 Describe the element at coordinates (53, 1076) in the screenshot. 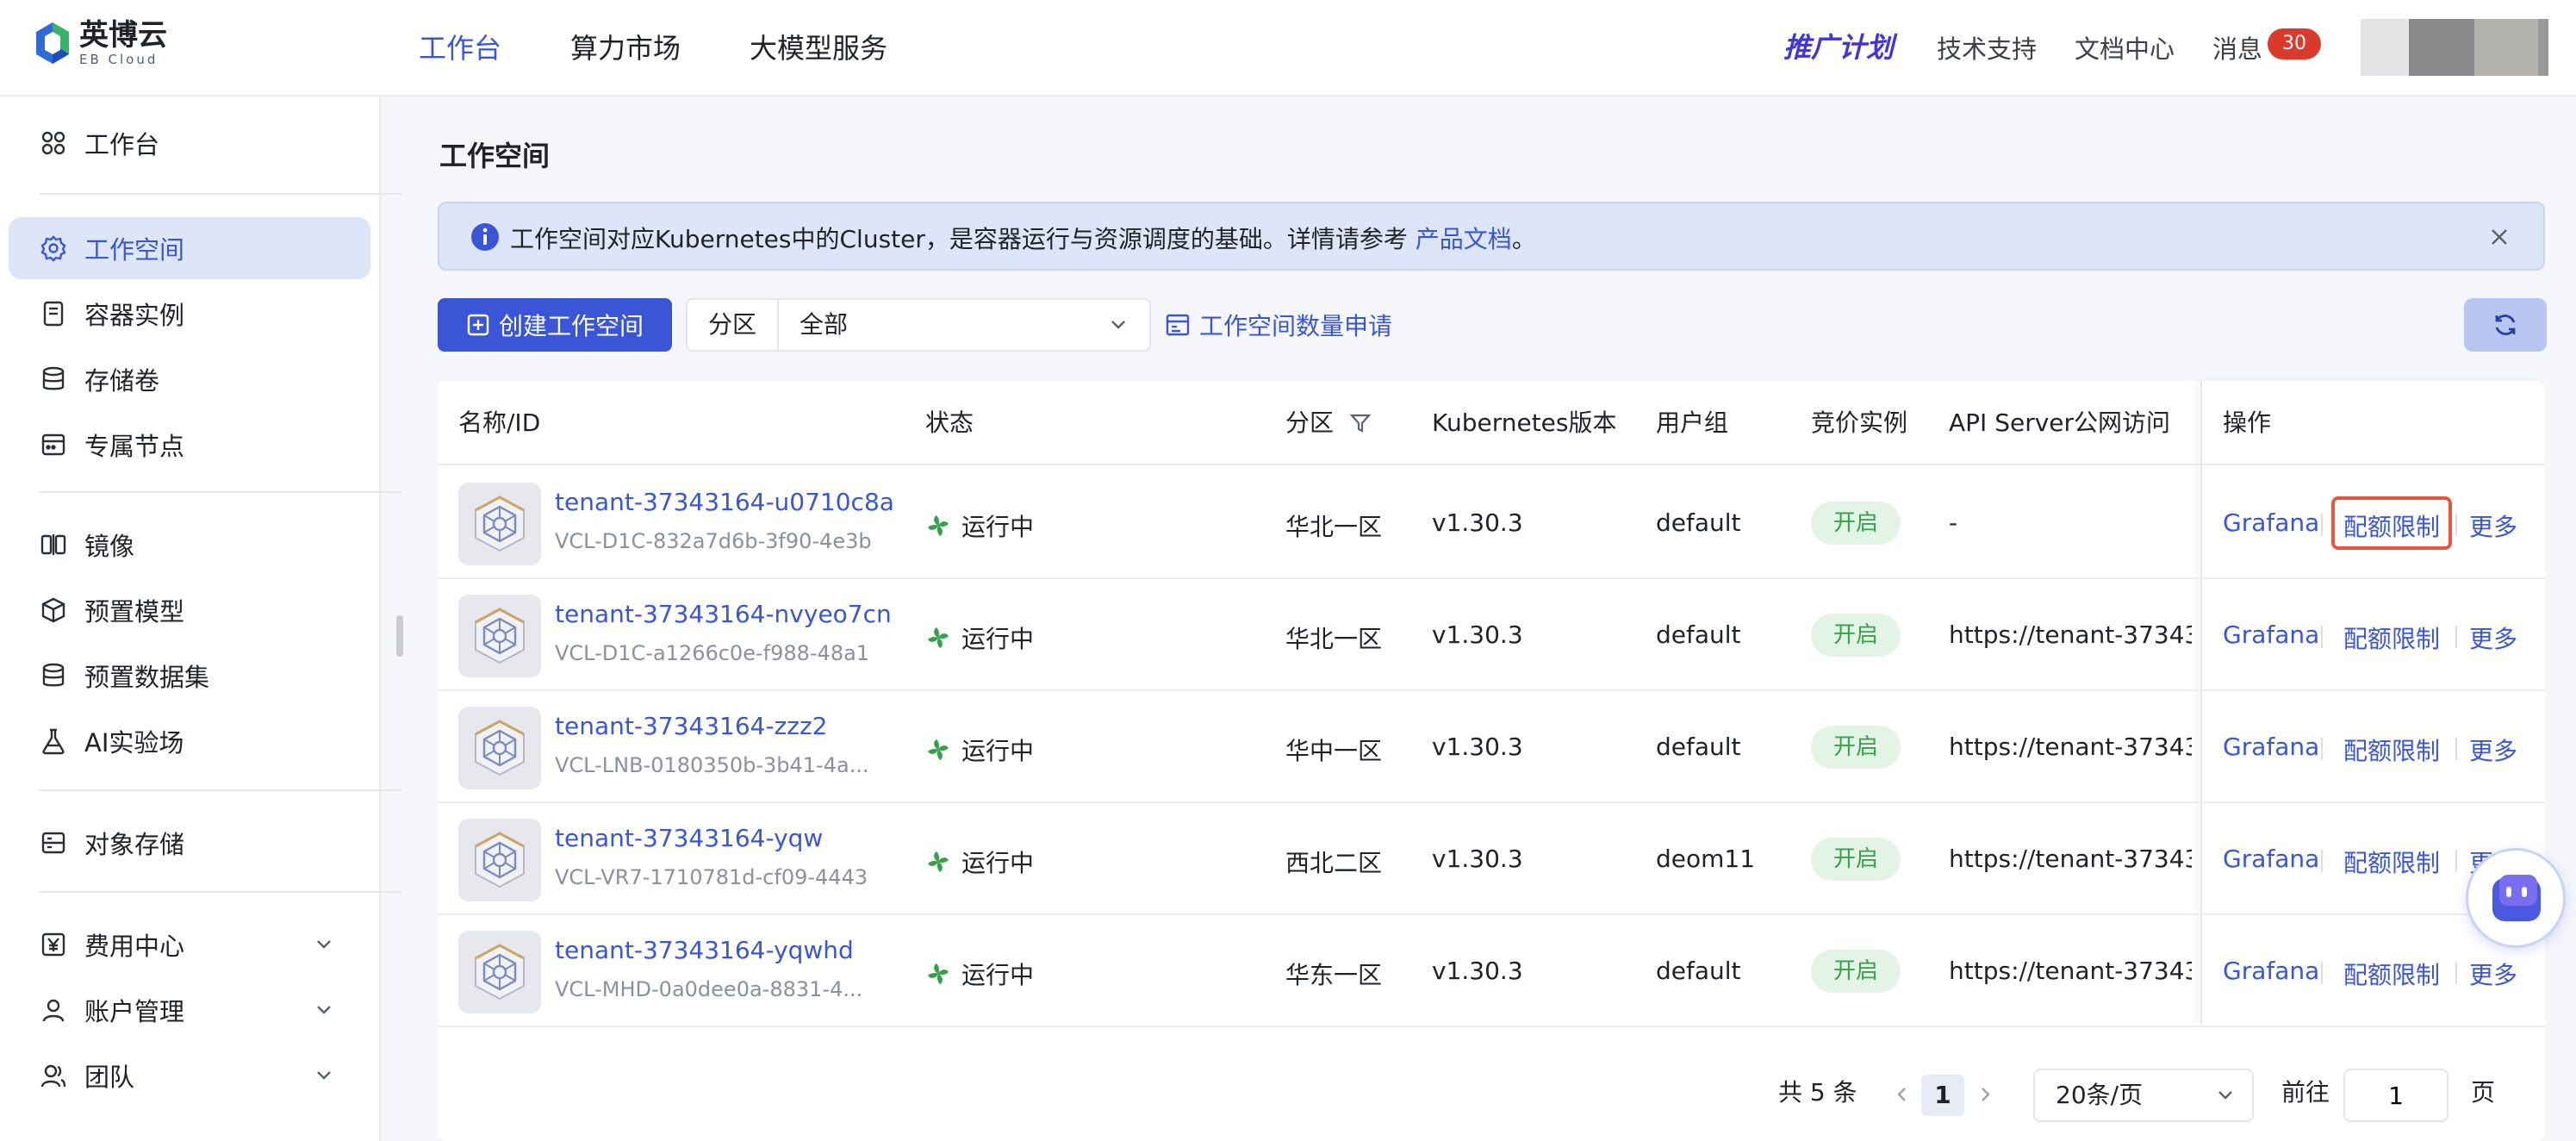

I see `team-icon` at that location.